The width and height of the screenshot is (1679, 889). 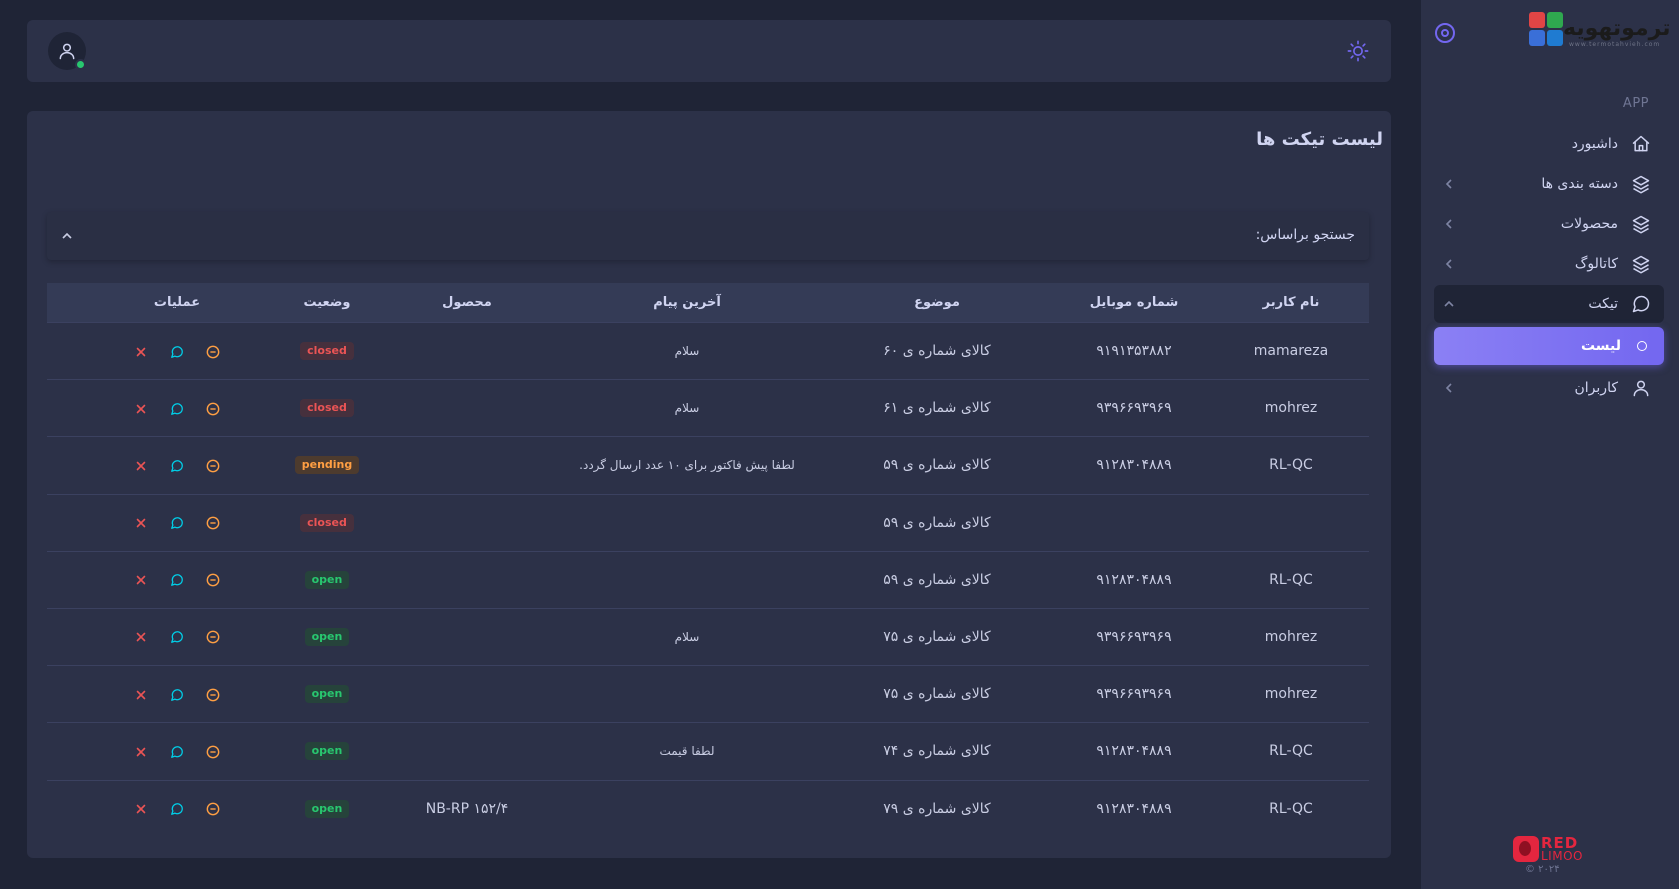 I want to click on brand-logo: ترموتهویه www.termotahvieh.com, so click(x=1600, y=29).